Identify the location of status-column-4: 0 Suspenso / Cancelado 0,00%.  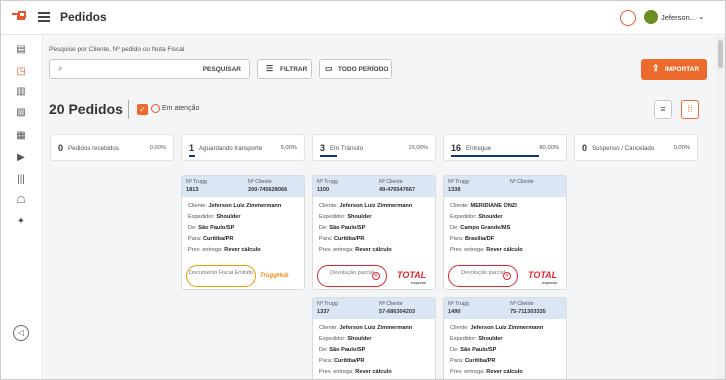
(636, 147).